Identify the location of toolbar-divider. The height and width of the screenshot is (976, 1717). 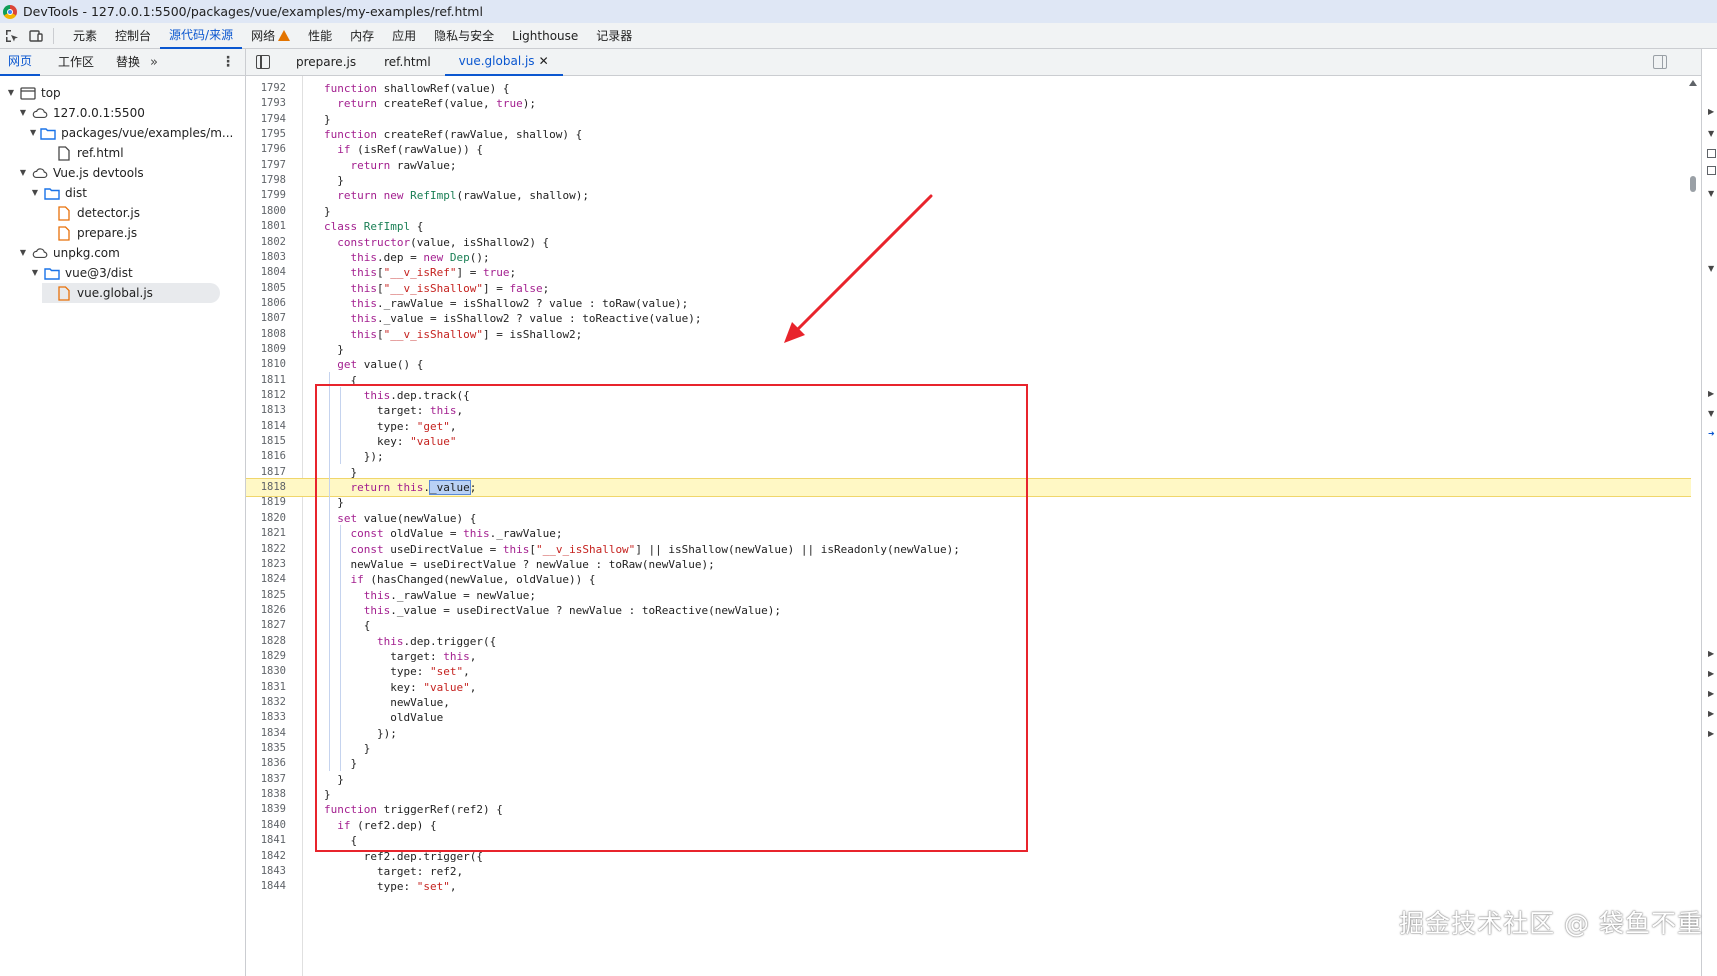
(53, 35).